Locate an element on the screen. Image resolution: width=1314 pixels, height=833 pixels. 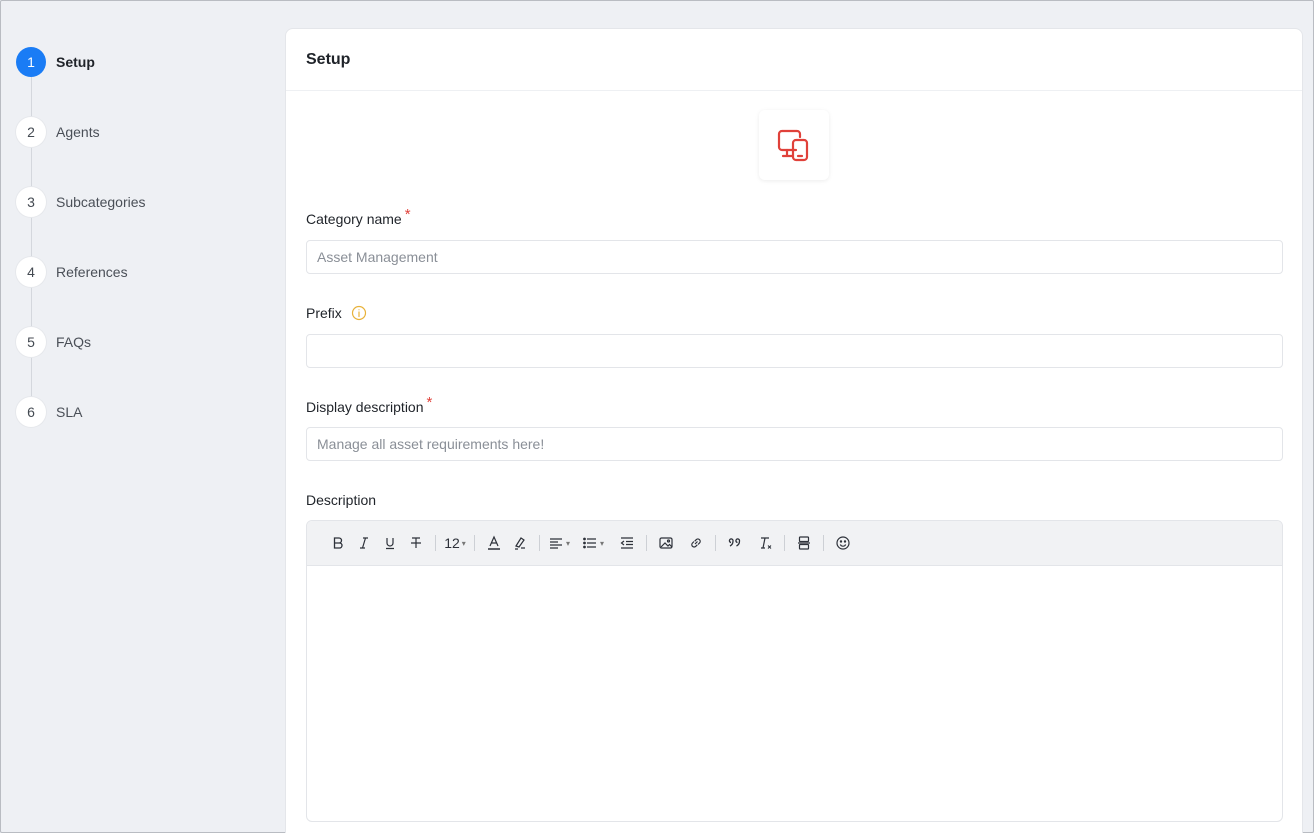
outdent-icon is located at coordinates (627, 543).